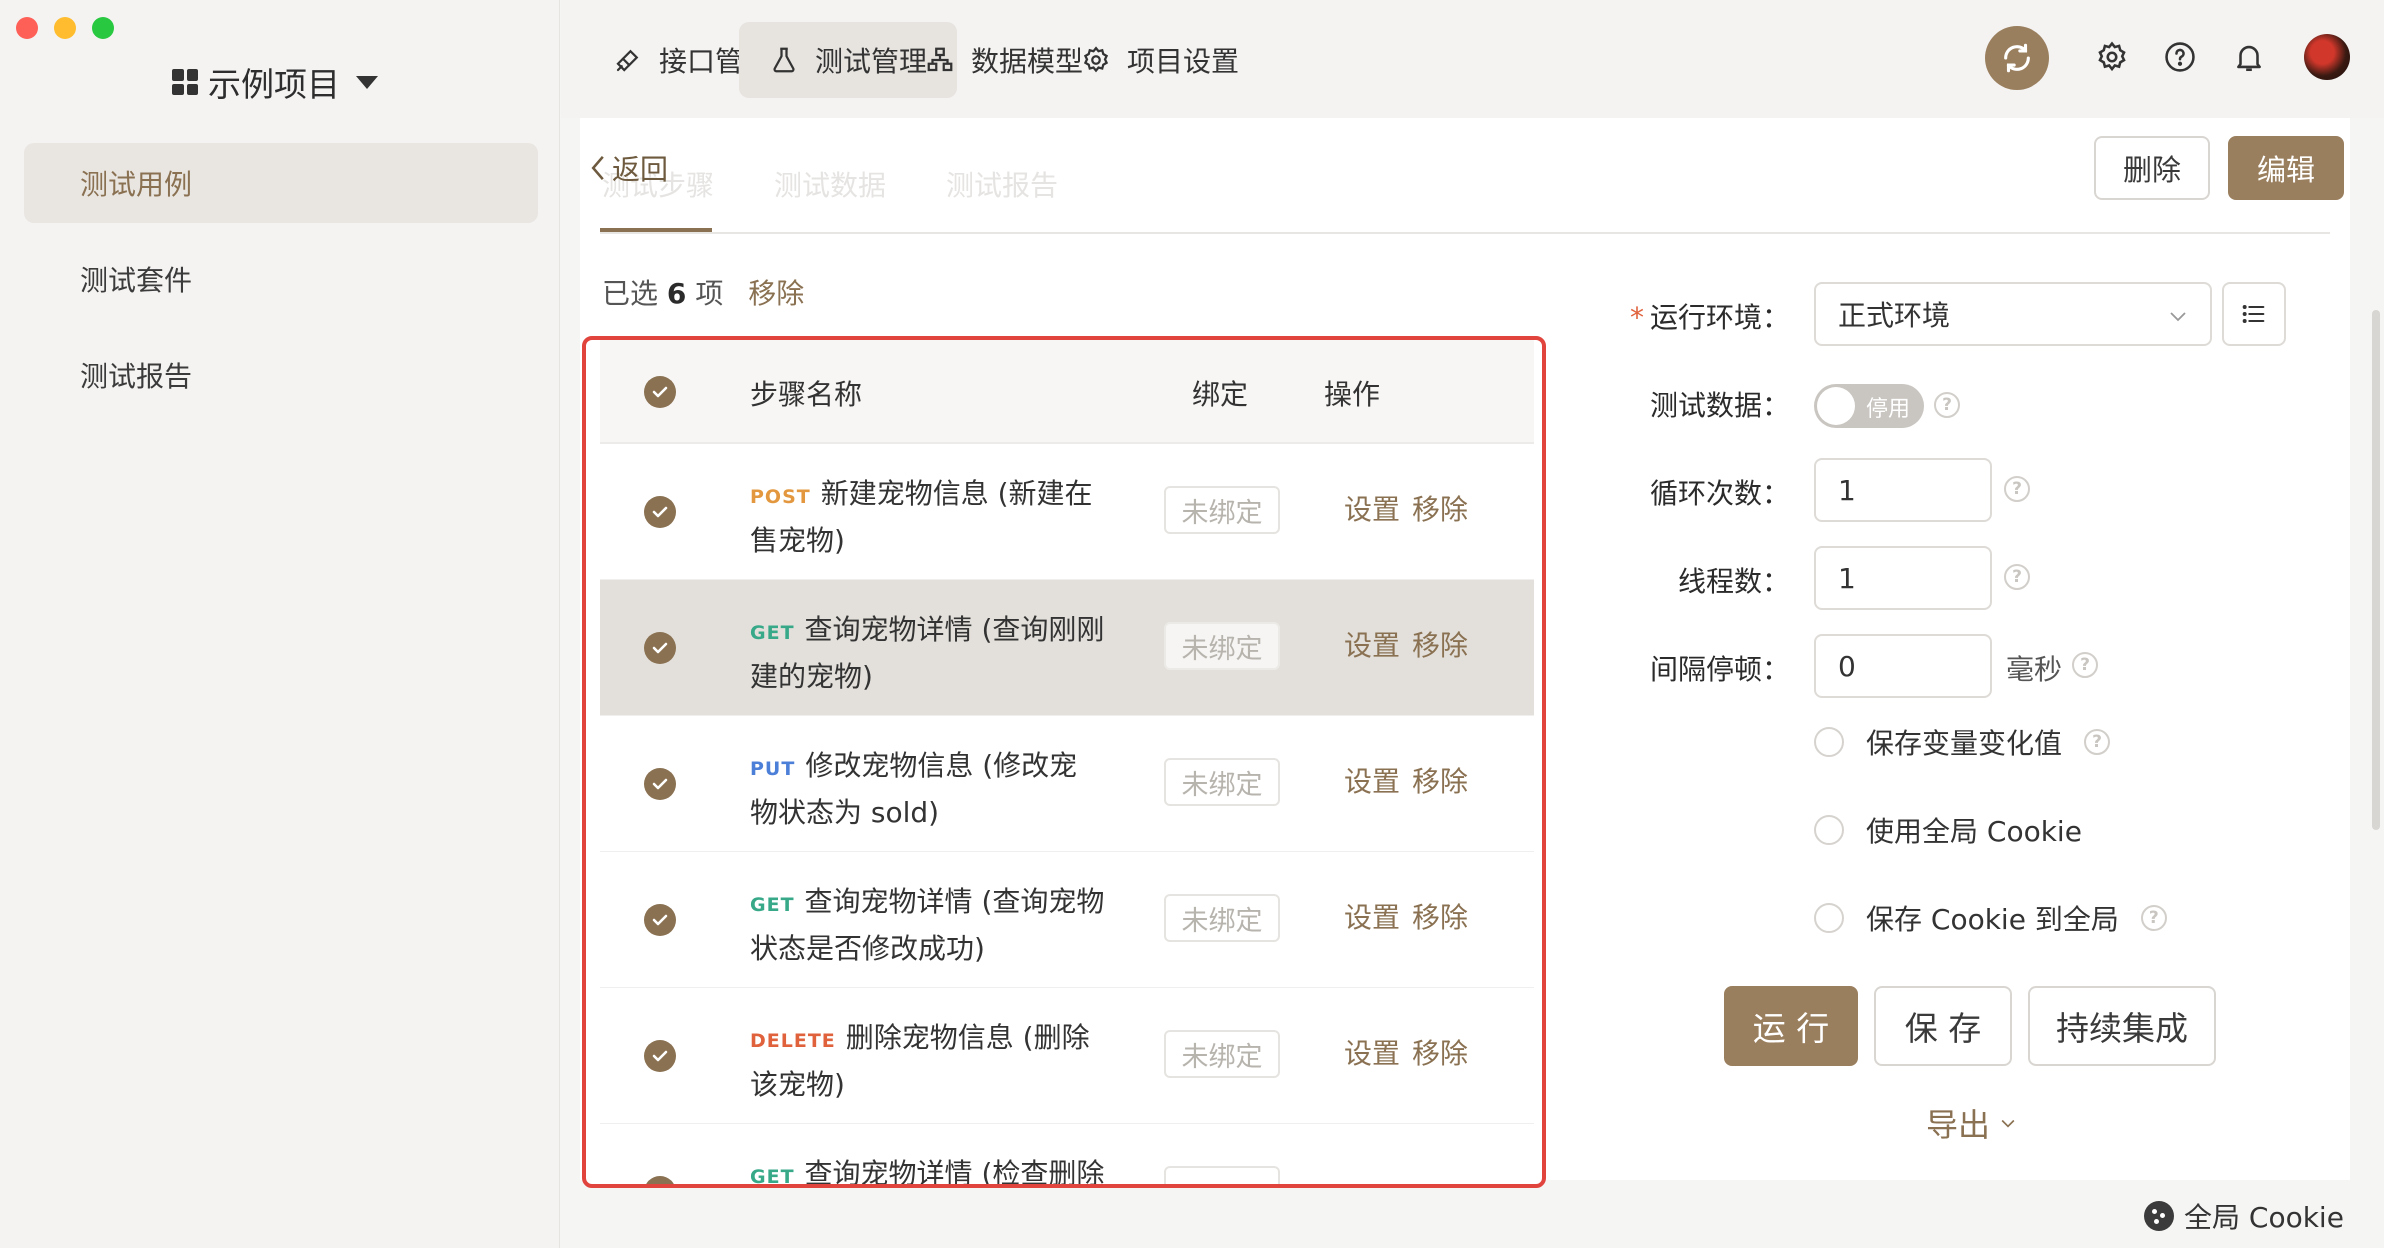 The image size is (2384, 1248). Describe the element at coordinates (830, 184) in the screenshot. I see `tab-test-data: 测试数据` at that location.